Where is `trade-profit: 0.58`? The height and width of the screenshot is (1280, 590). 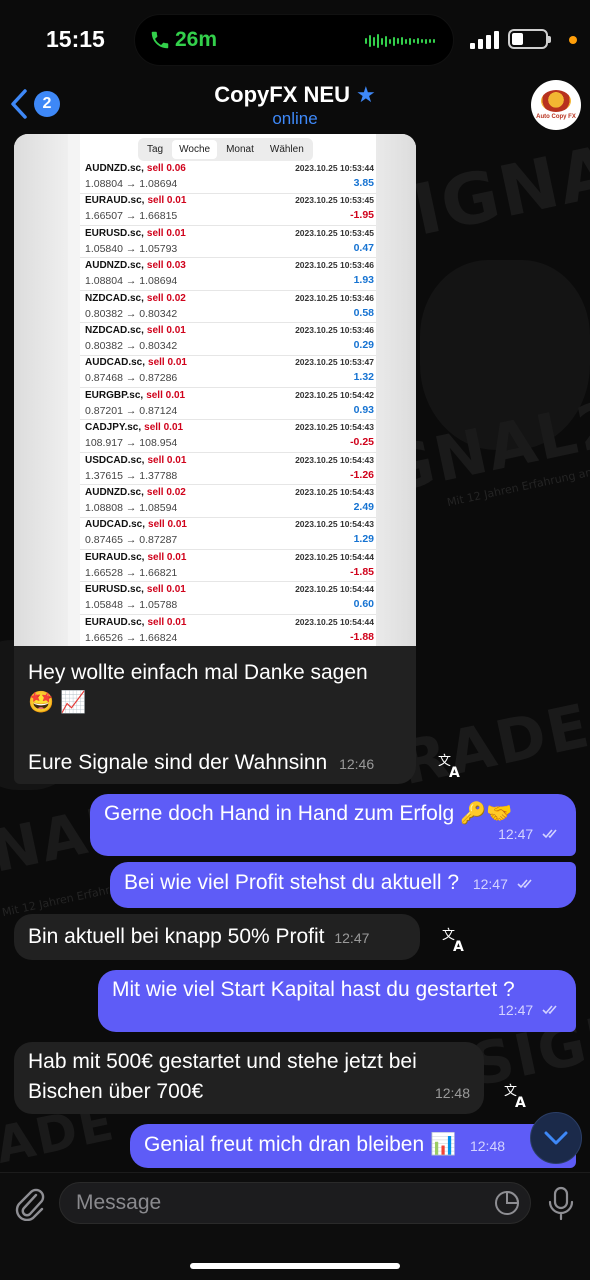
trade-profit: 0.58 is located at coordinates (363, 312).